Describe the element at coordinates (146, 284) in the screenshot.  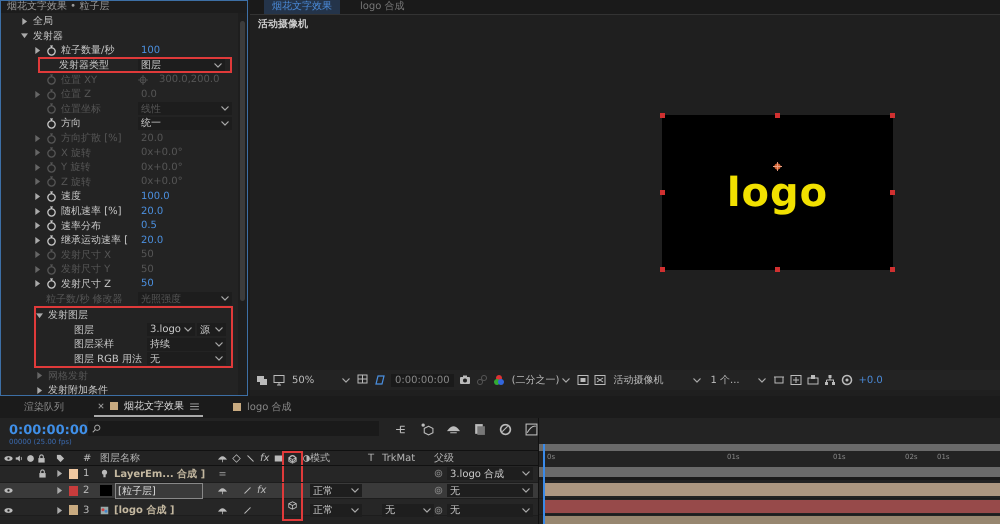
I see `property-value: 50` at that location.